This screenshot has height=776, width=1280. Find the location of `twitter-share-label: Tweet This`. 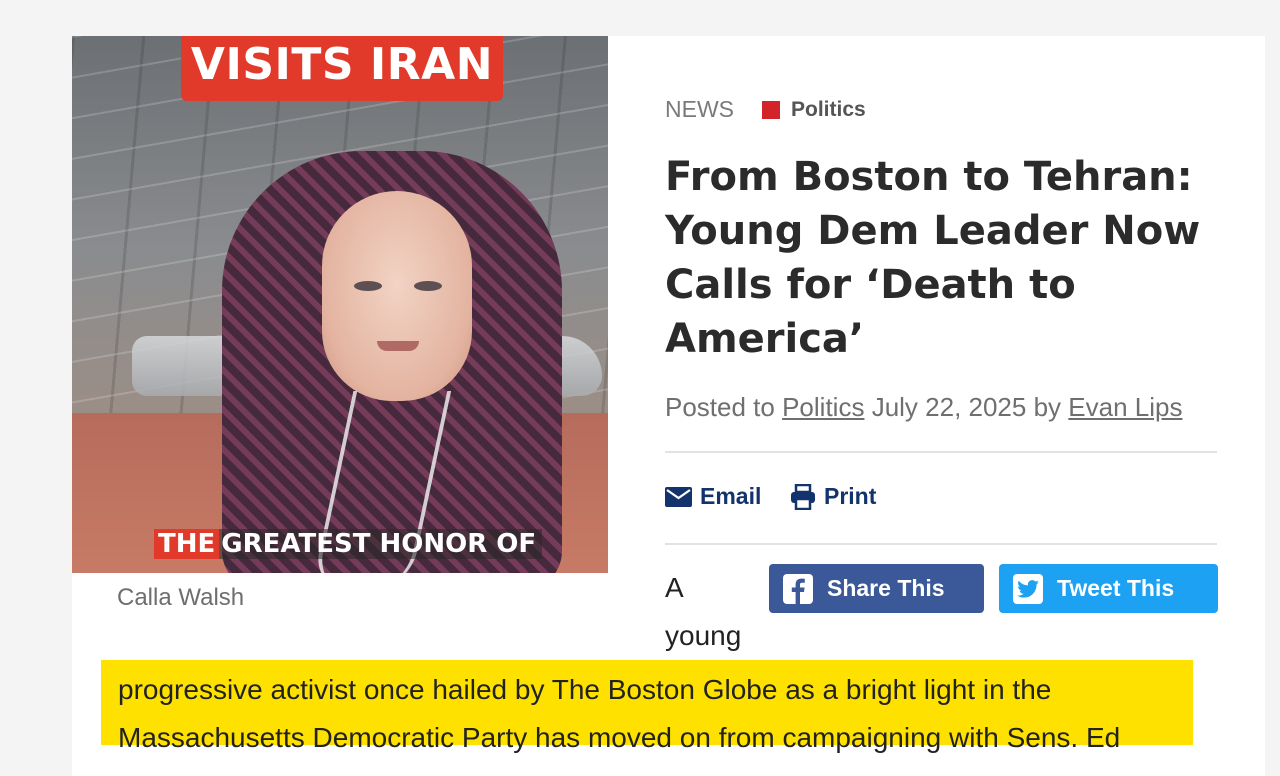

twitter-share-label: Tweet This is located at coordinates (1116, 588).